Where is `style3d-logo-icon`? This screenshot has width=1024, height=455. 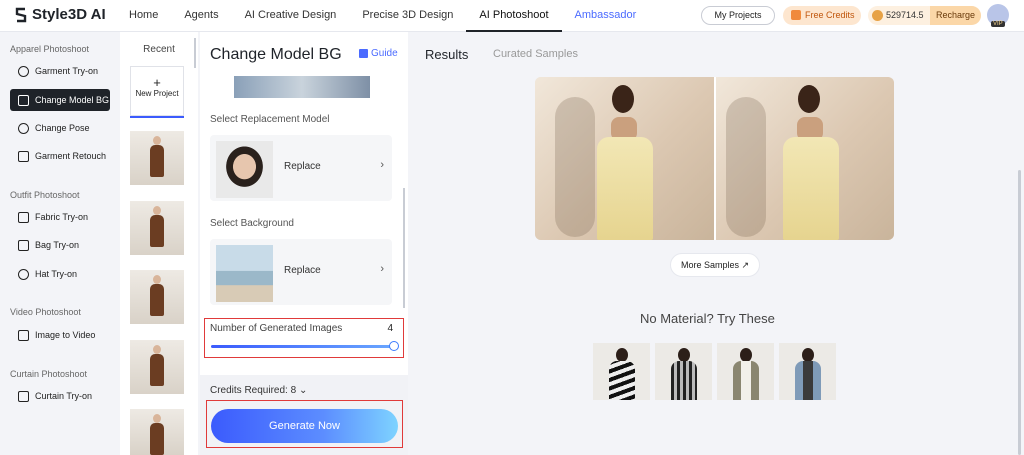 style3d-logo-icon is located at coordinates (21, 14).